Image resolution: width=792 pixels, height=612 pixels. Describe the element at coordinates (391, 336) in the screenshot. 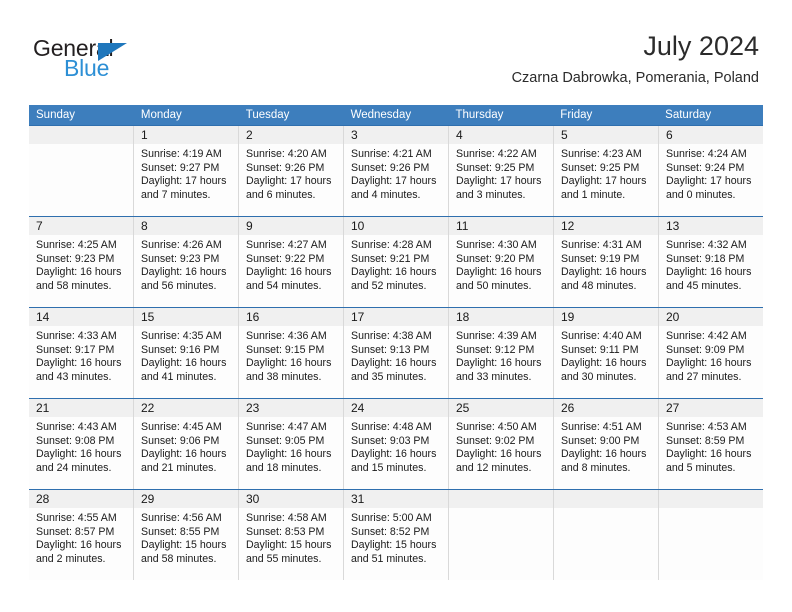

I see `sunrise-text: Sunrise: 4:38 AM` at that location.